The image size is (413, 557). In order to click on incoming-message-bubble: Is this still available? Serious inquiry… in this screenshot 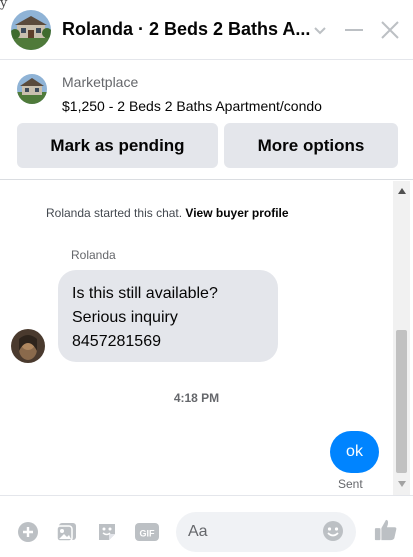, I will do `click(168, 316)`.